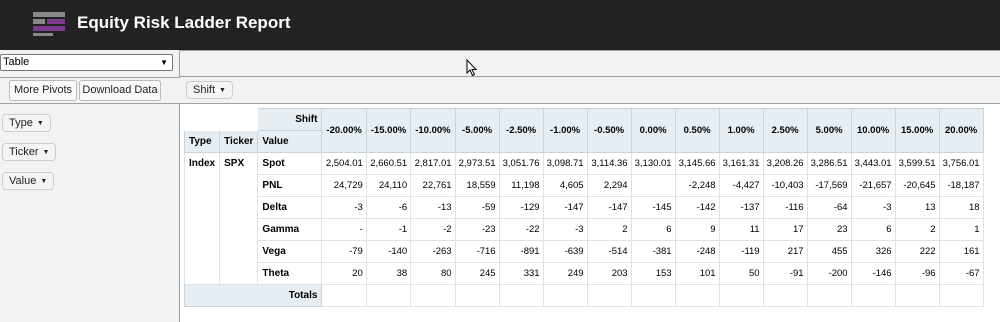  Describe the element at coordinates (388, 163) in the screenshot. I see `table-cell: 2,660.51` at that location.